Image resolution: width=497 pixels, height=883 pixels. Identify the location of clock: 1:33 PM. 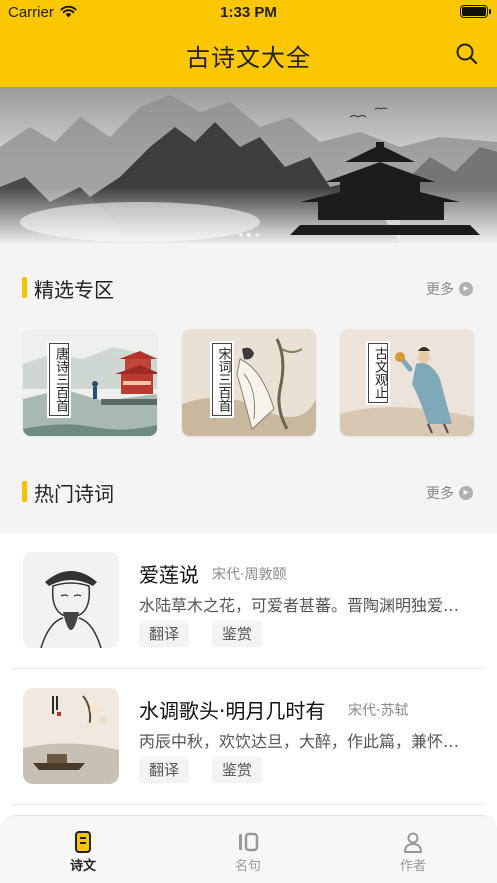
(248, 12).